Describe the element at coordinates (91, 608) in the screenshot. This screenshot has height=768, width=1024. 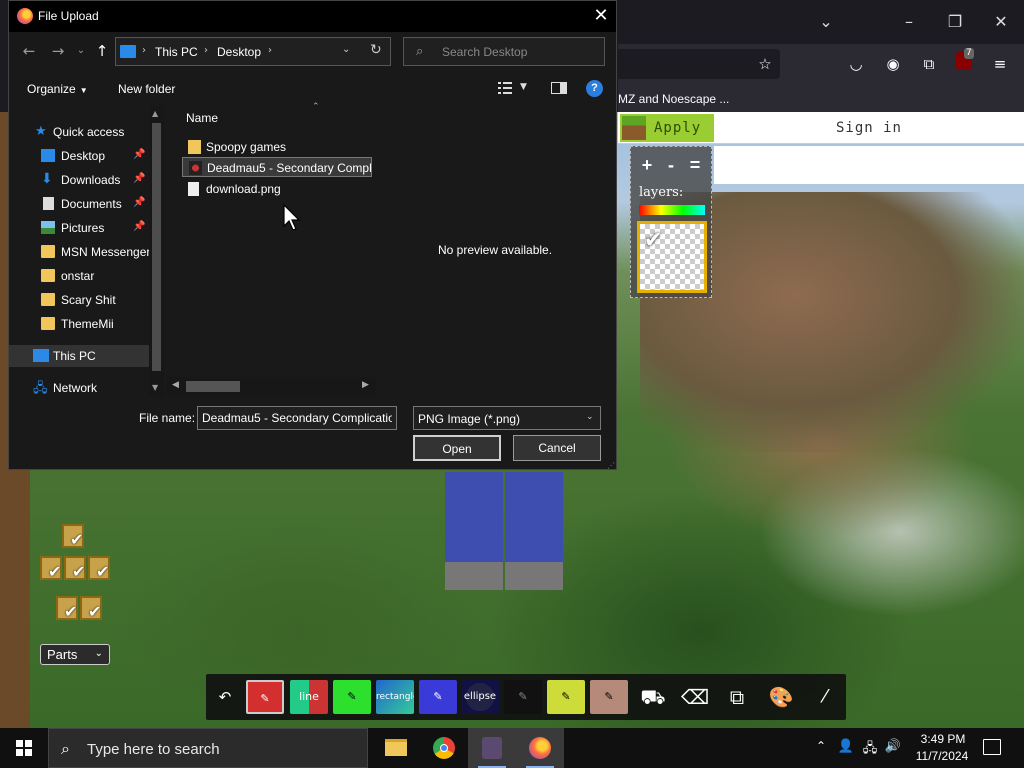
I see `part-left-leg: ✔` at that location.